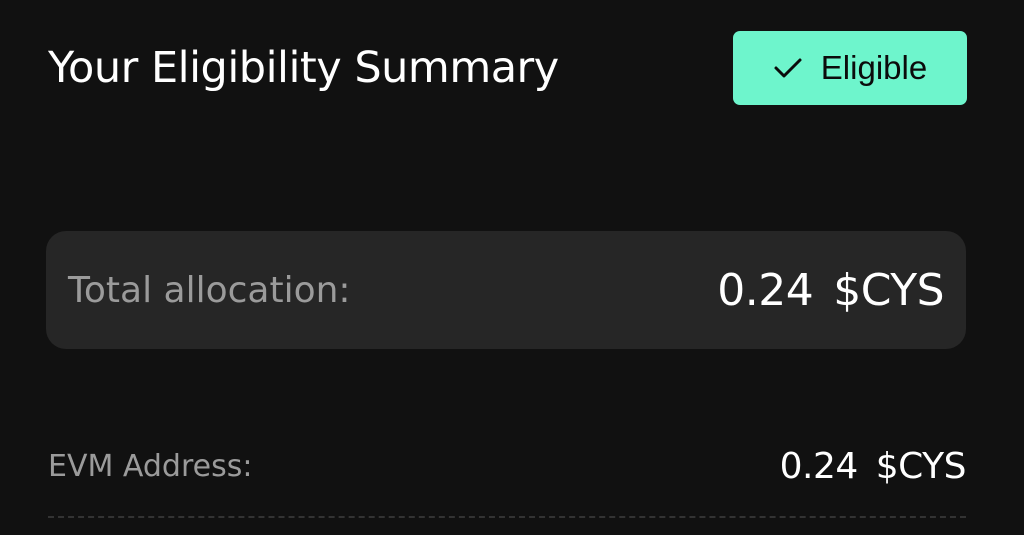  What do you see at coordinates (507, 517) in the screenshot?
I see `row-divider` at bounding box center [507, 517].